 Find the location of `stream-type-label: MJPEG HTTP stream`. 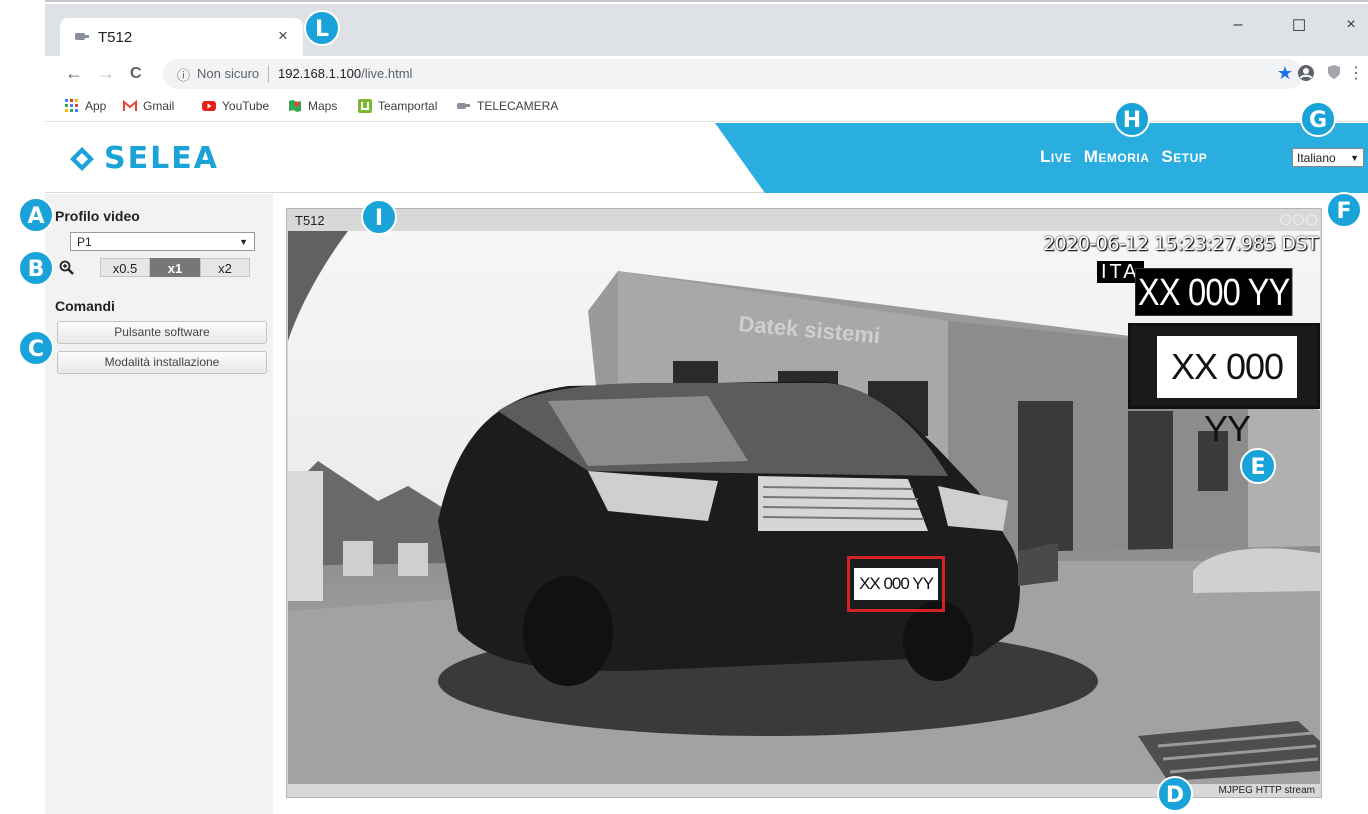

stream-type-label: MJPEG HTTP stream is located at coordinates (1267, 790).